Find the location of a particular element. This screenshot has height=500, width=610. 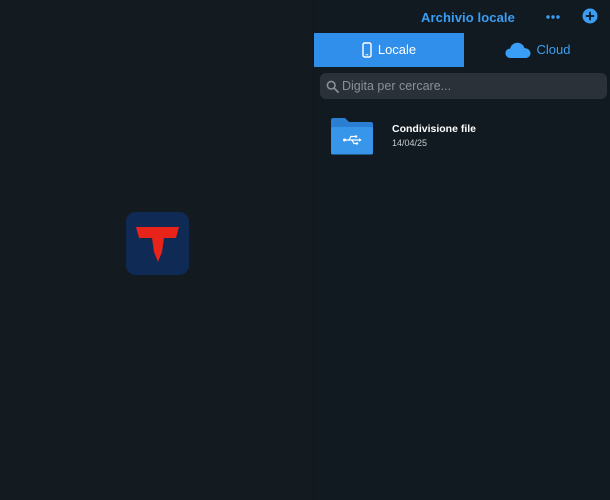

search-icon is located at coordinates (332, 86).